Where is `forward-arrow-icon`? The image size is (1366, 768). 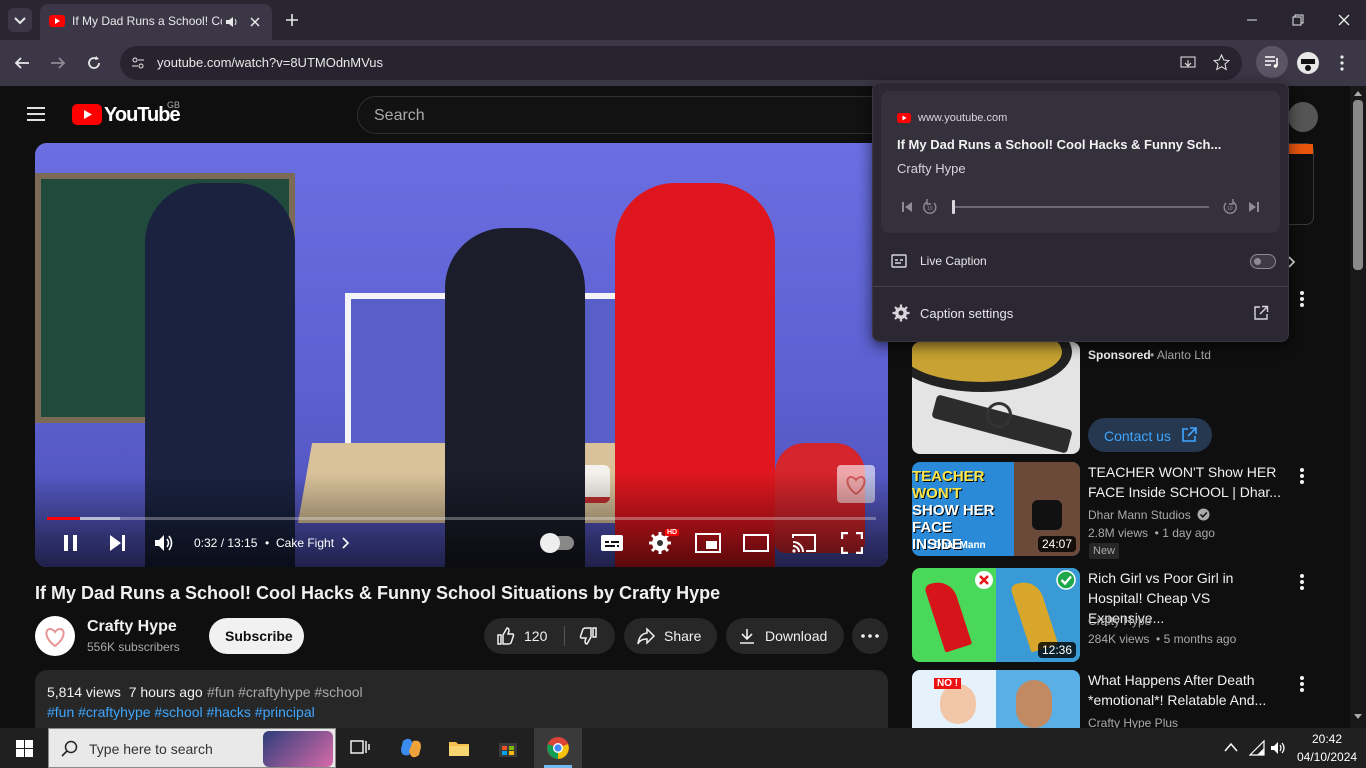
forward-arrow-icon is located at coordinates (58, 63).